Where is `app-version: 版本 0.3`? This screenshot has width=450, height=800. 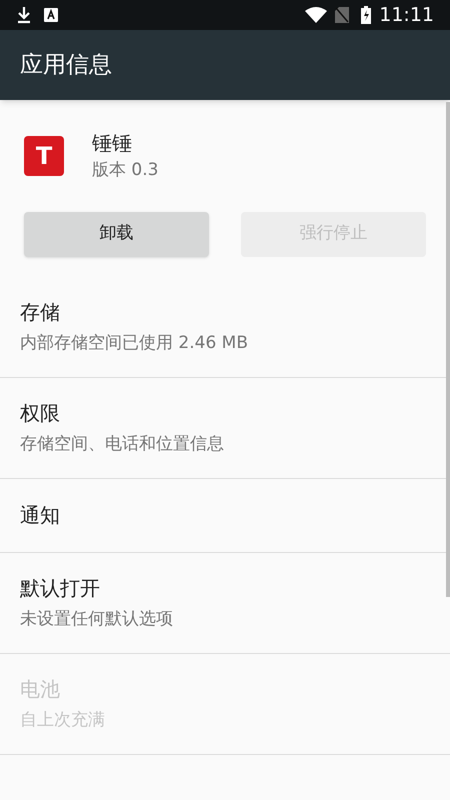
app-version: 版本 0.3 is located at coordinates (125, 170).